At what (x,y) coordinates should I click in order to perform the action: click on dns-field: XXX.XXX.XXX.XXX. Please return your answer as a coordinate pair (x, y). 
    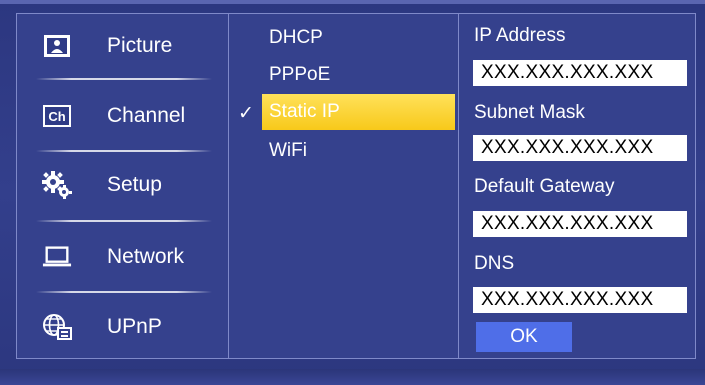
    Looking at the image, I should click on (580, 300).